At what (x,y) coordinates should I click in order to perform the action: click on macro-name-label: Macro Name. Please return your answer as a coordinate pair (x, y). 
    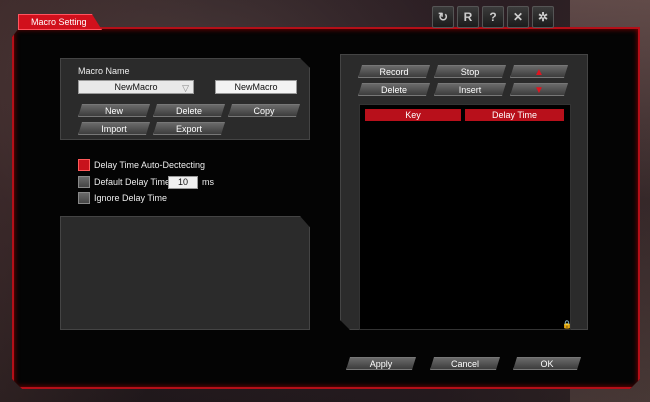
    Looking at the image, I should click on (104, 71).